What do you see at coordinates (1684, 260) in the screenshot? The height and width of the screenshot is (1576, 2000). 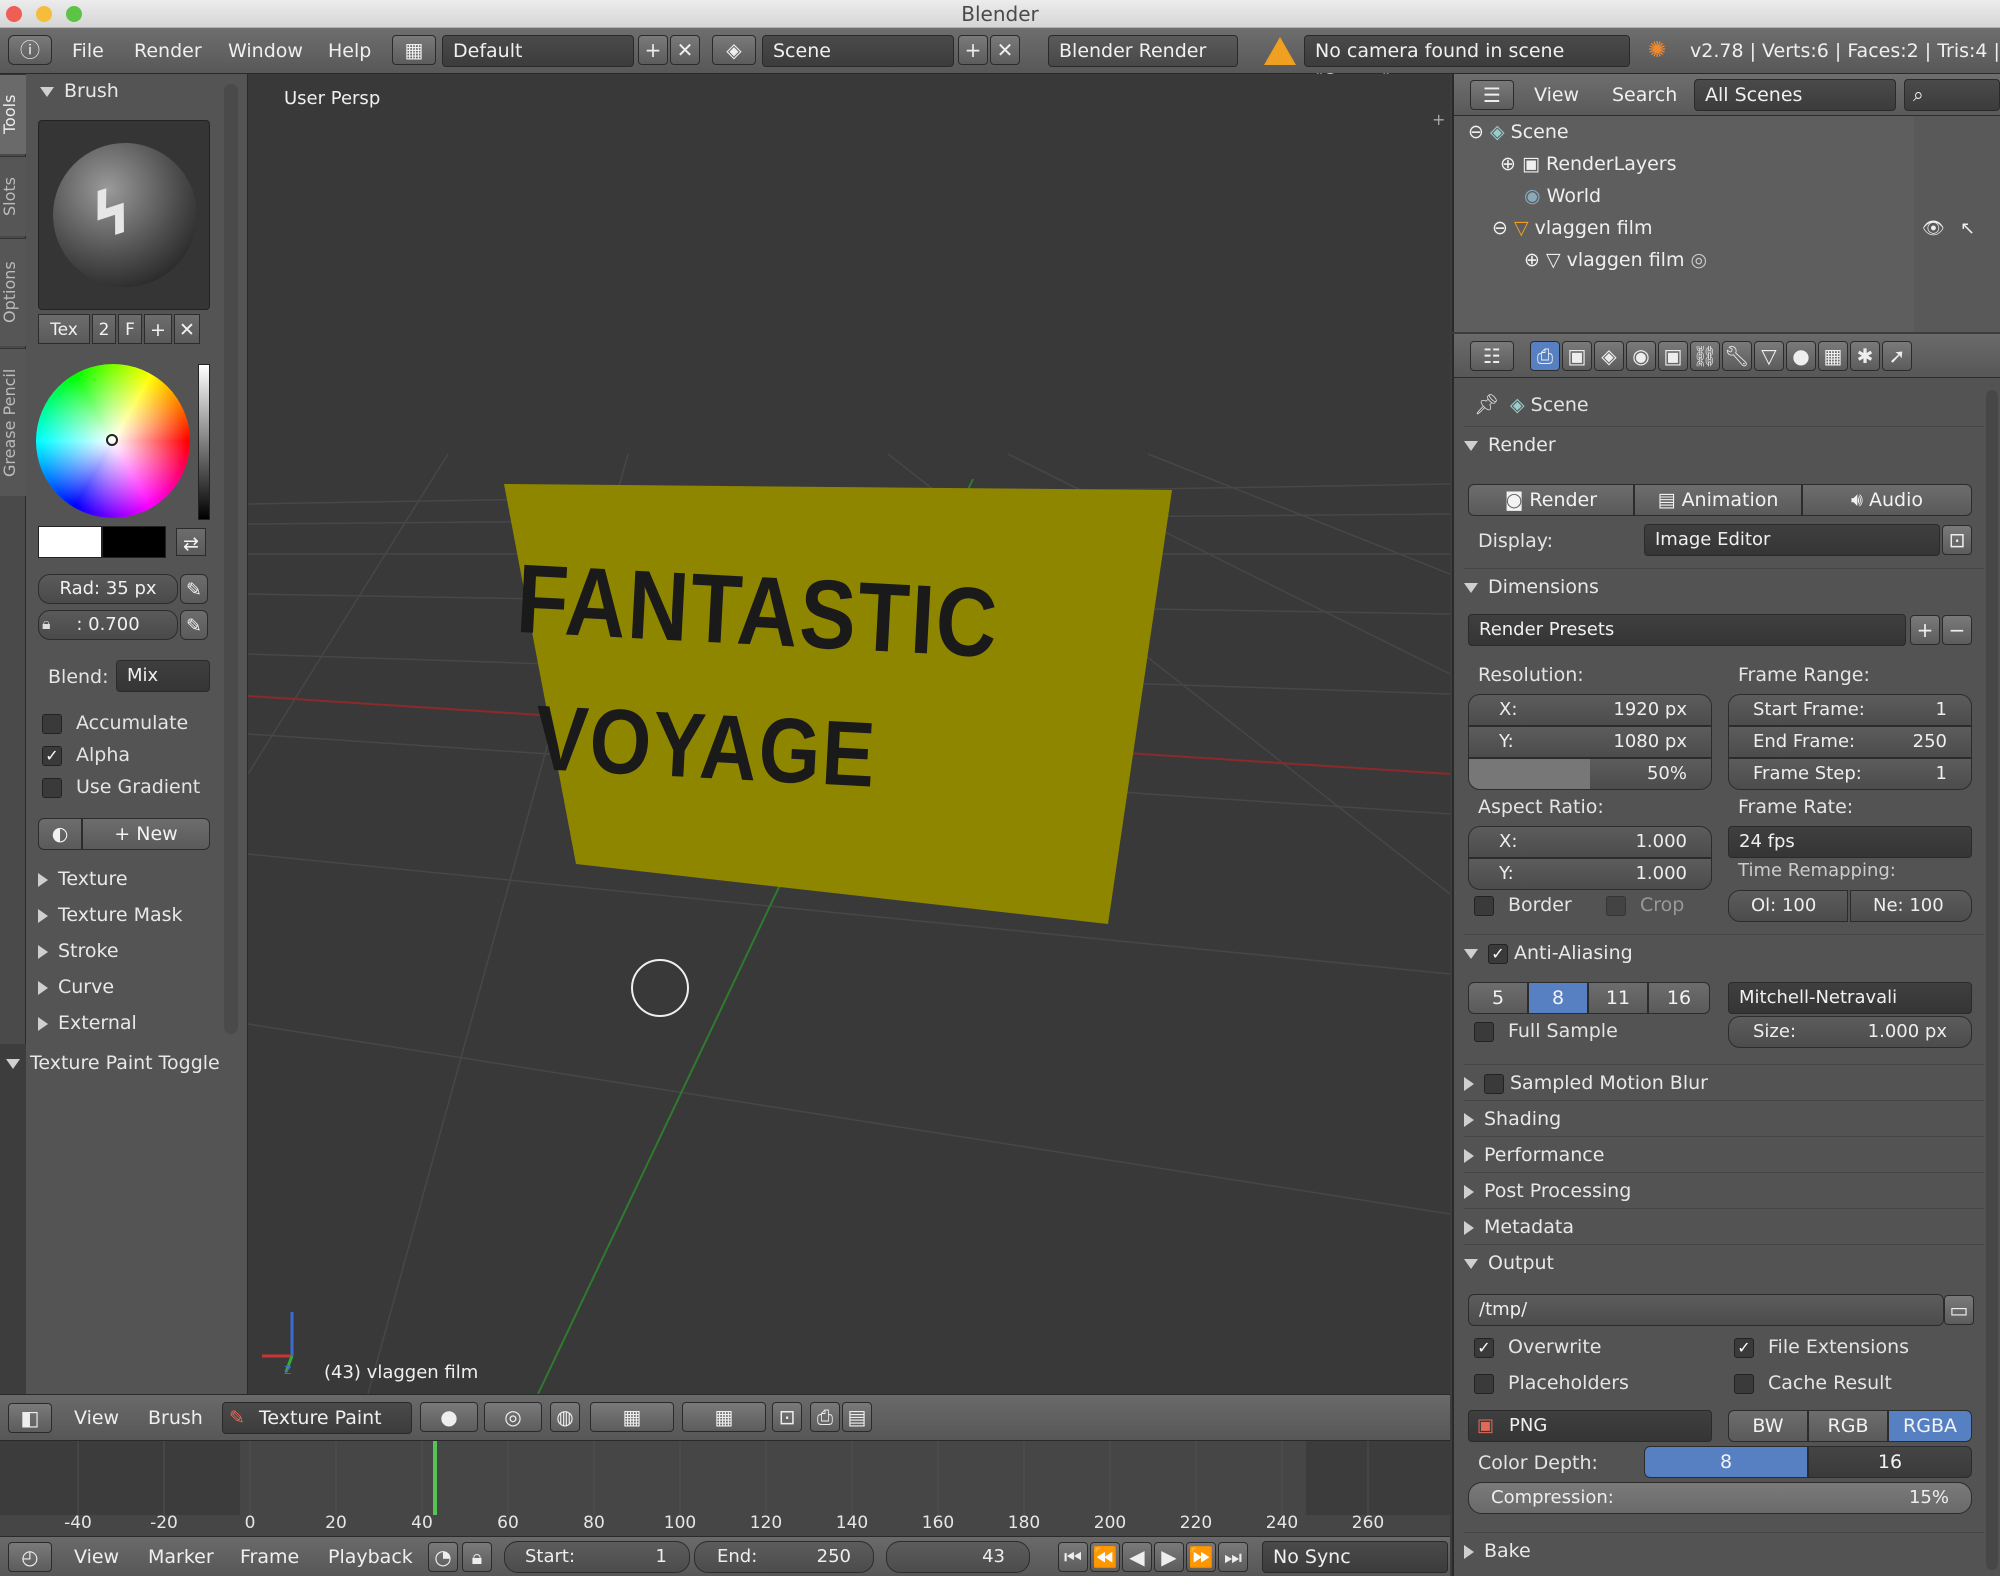 I see `outliner-row-mesh: ⊕ ▽ vlaggen film ◎` at bounding box center [1684, 260].